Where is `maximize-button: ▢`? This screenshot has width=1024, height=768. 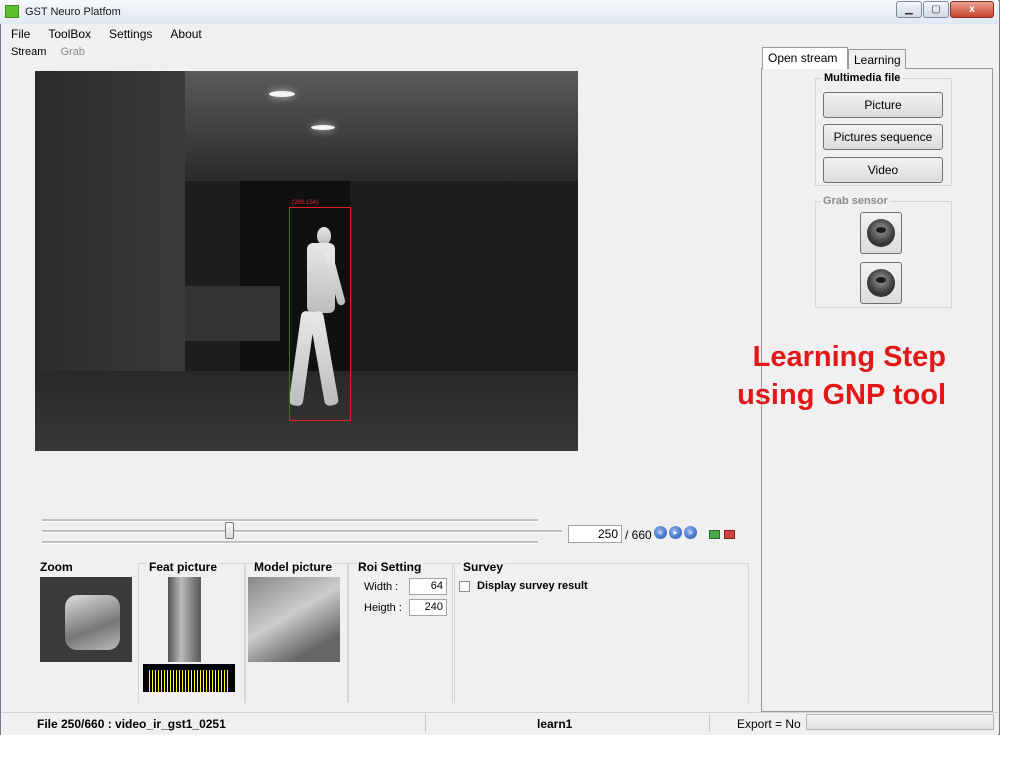
maximize-button: ▢ is located at coordinates (936, 9).